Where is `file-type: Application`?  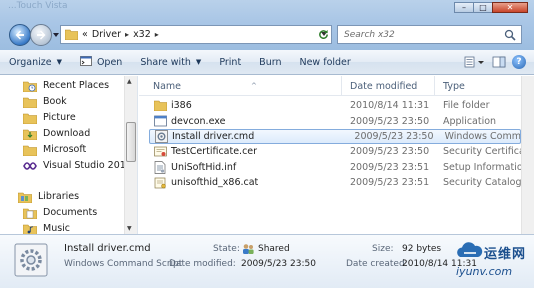
file-type: Application is located at coordinates (470, 121).